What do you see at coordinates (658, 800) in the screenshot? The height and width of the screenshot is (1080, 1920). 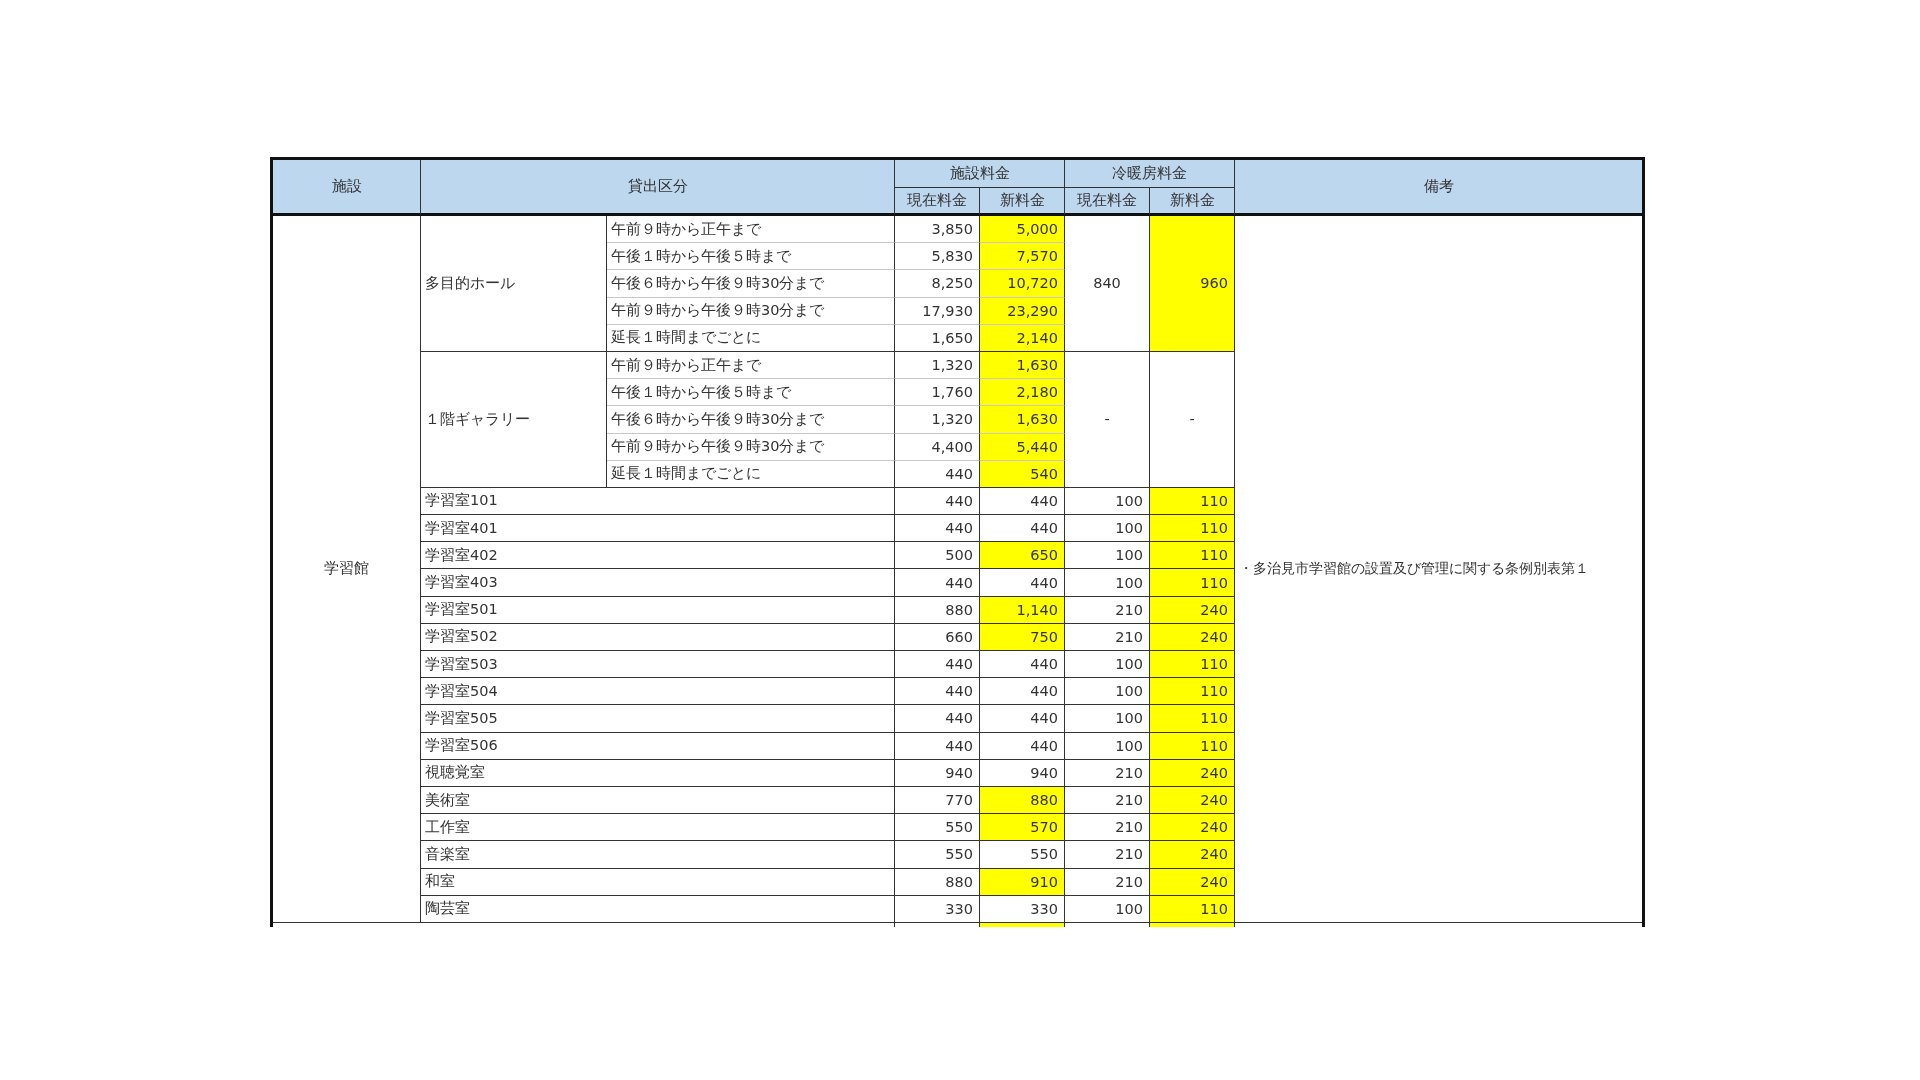 I see `table-cell: 美術室` at bounding box center [658, 800].